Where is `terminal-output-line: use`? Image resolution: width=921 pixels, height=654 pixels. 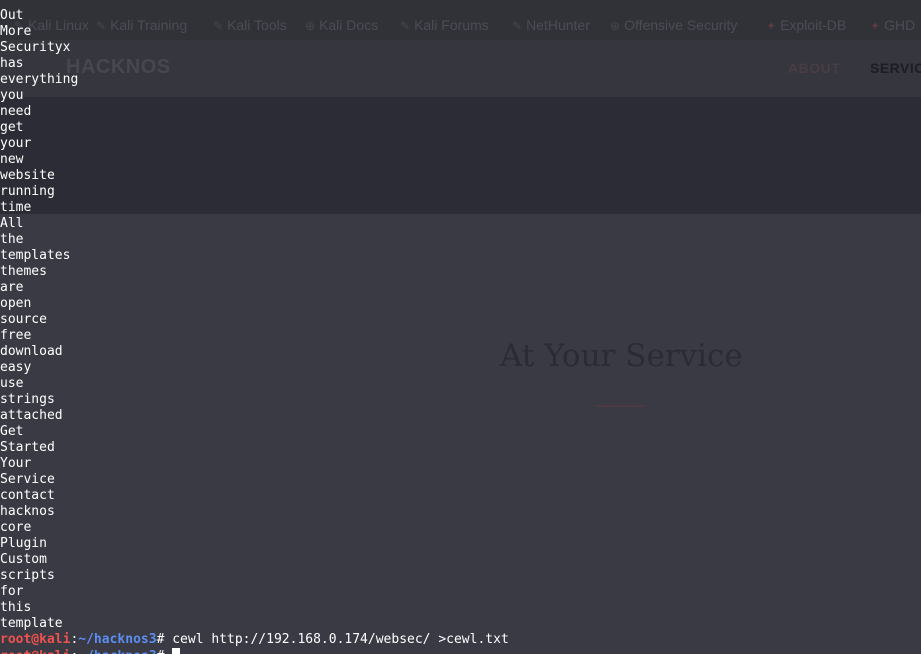
terminal-output-line: use is located at coordinates (12, 383).